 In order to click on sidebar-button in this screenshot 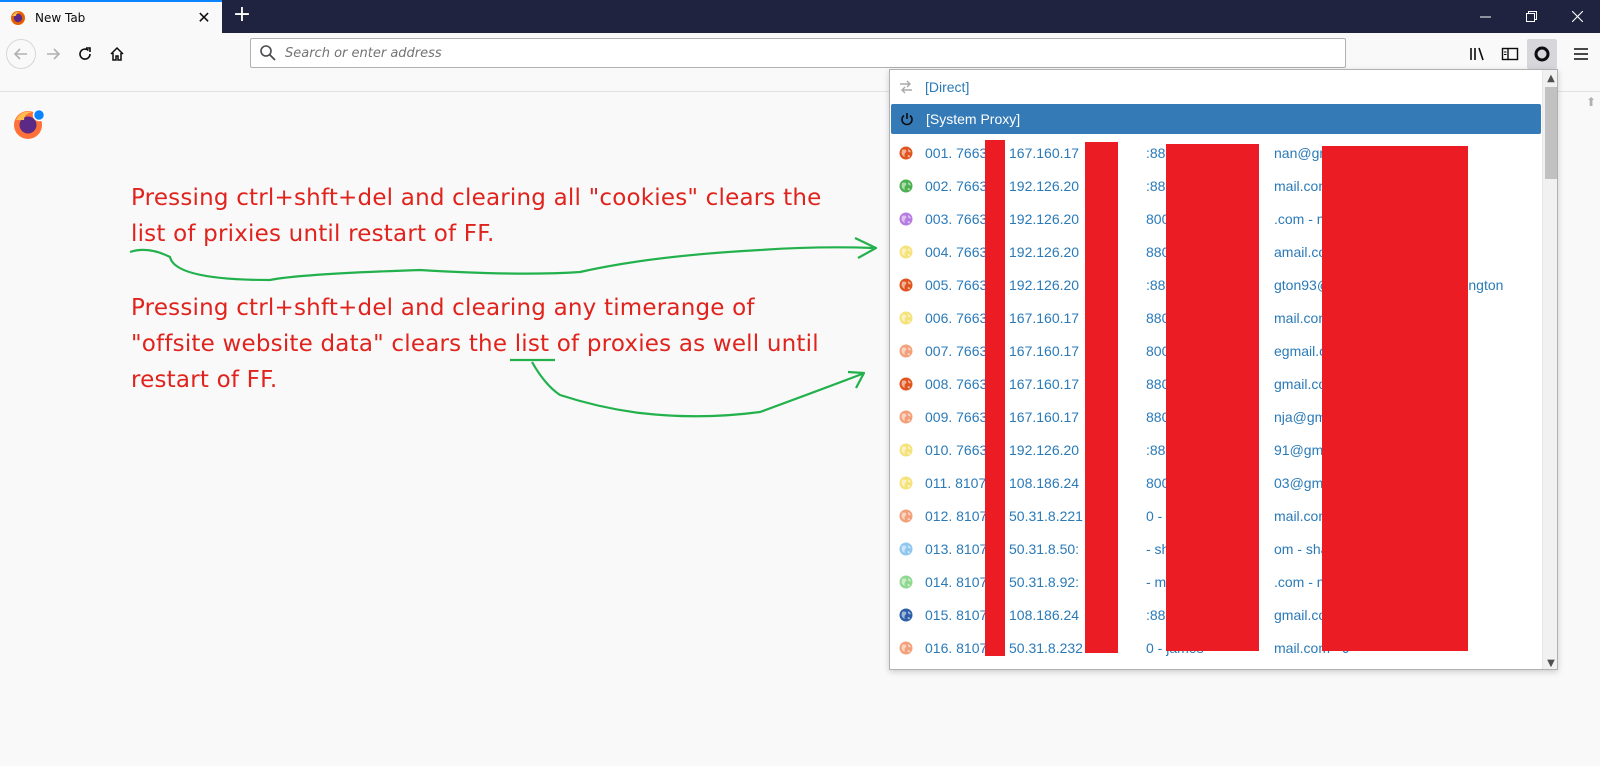, I will do `click(1510, 54)`.